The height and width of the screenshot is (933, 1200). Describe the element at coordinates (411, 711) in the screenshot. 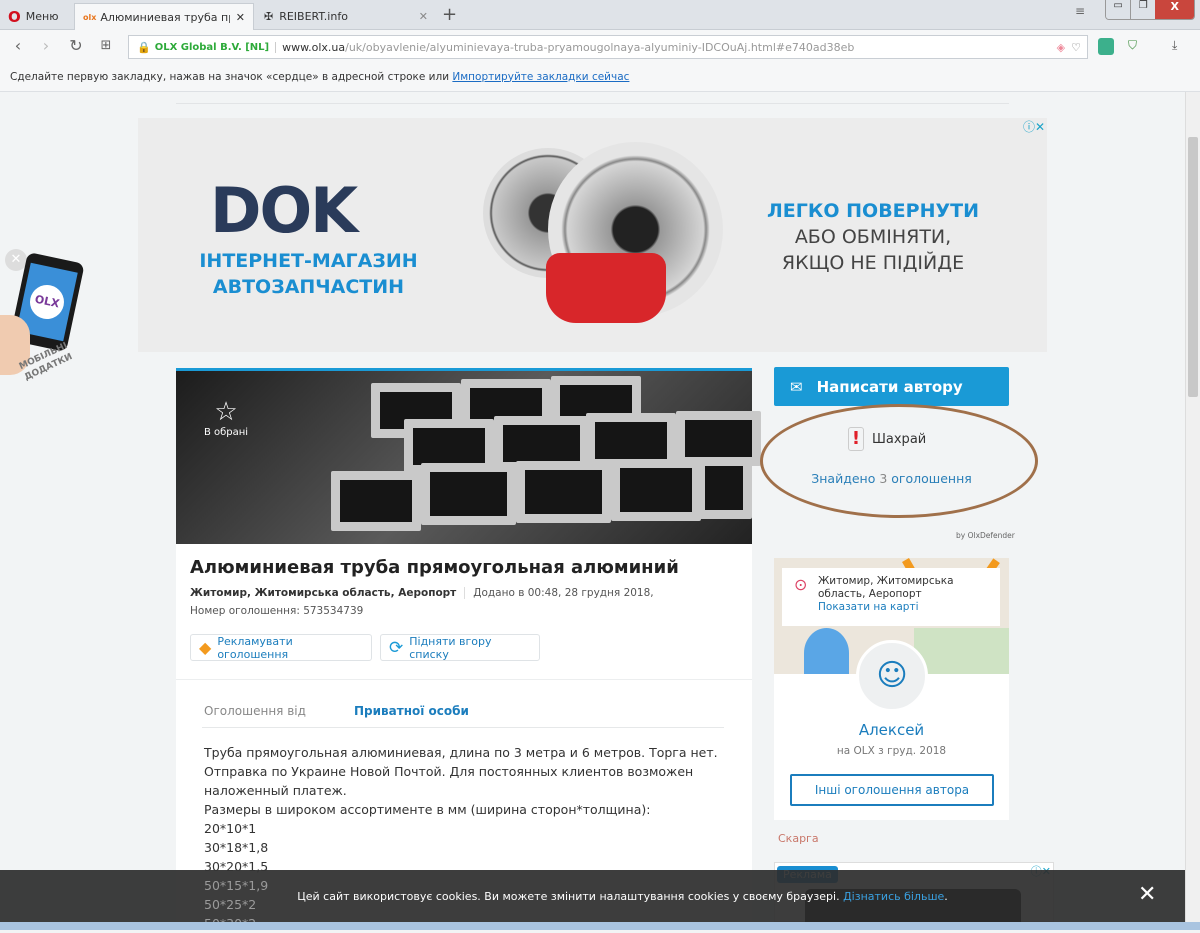

I see `seller-type-value: Приватної особи` at that location.